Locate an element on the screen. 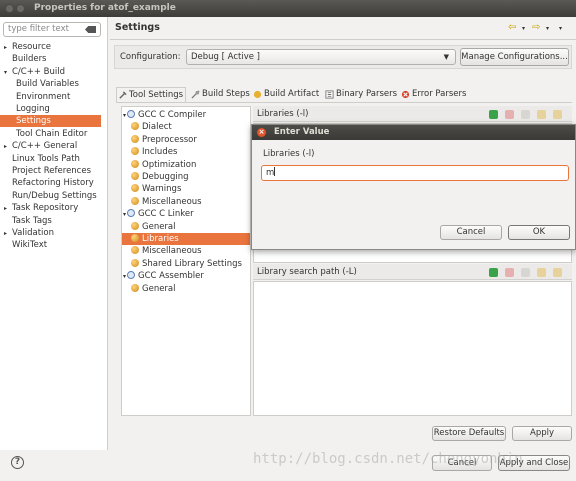 This screenshot has width=576, height=481. sidebar-item: ▸ Validation is located at coordinates (27, 233).